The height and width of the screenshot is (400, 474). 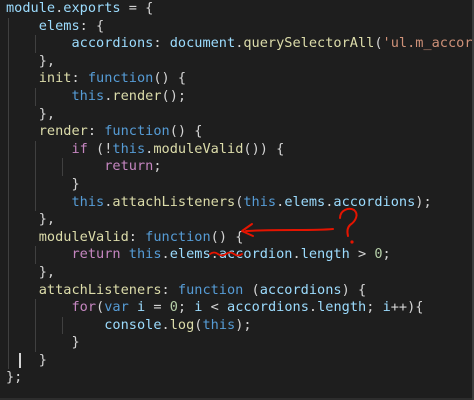 What do you see at coordinates (79, 148) in the screenshot?
I see `code-token: if` at bounding box center [79, 148].